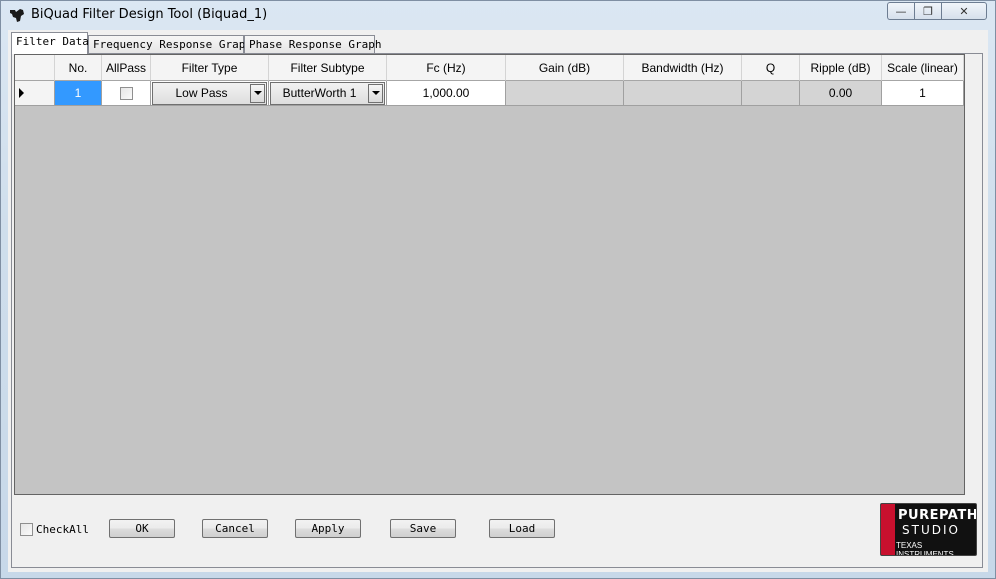 The image size is (996, 579). What do you see at coordinates (142, 528) in the screenshot?
I see `ok-button: OK` at bounding box center [142, 528].